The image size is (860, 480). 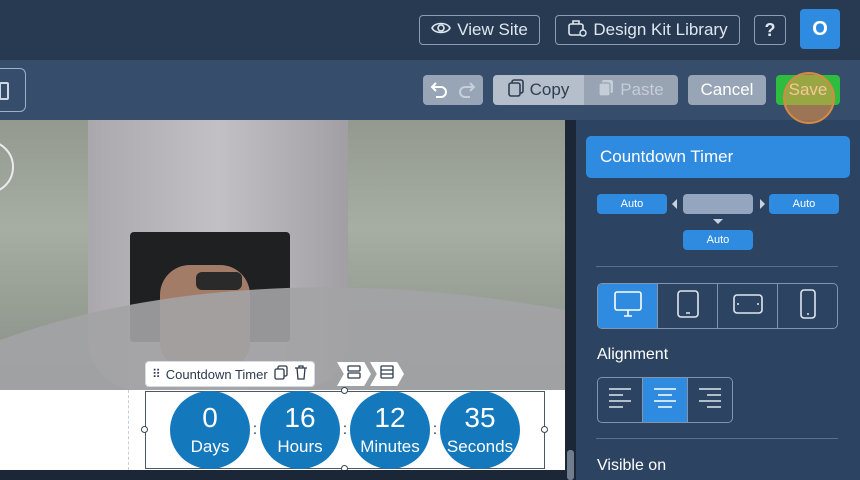 I want to click on mobile-icon, so click(x=808, y=306).